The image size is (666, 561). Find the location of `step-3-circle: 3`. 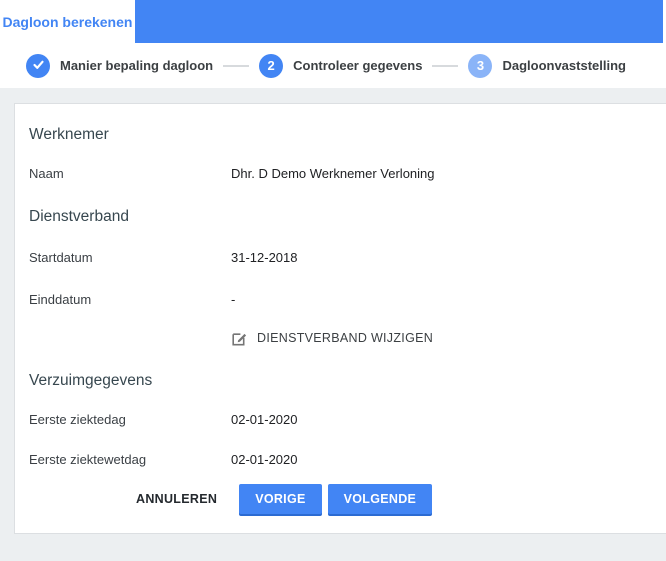

step-3-circle: 3 is located at coordinates (480, 65).